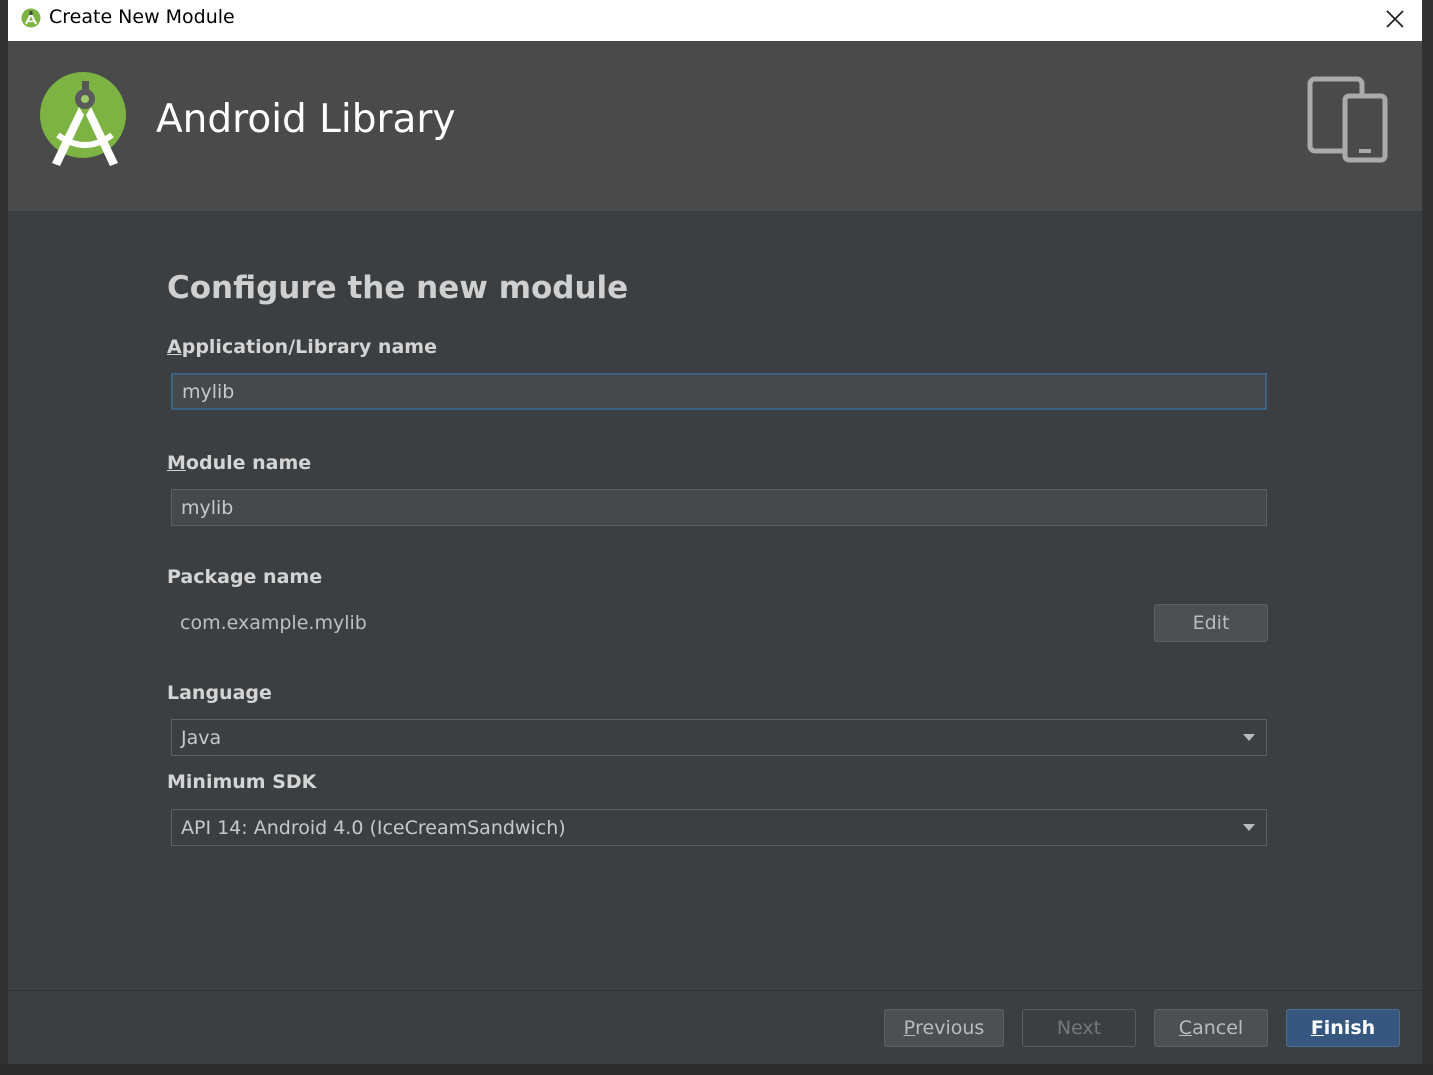 The image size is (1433, 1075). I want to click on previous-button: Previous, so click(944, 1028).